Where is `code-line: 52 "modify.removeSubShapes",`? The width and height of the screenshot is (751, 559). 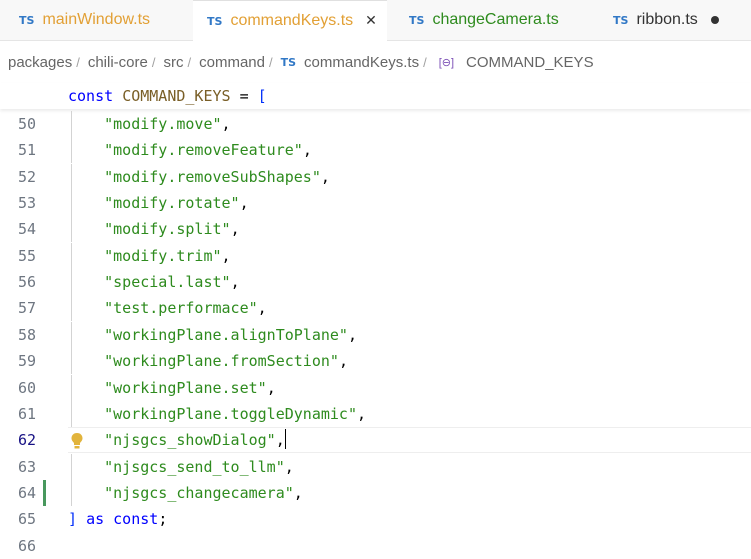
code-line: 52 "modify.removeSubShapes", is located at coordinates (375, 176).